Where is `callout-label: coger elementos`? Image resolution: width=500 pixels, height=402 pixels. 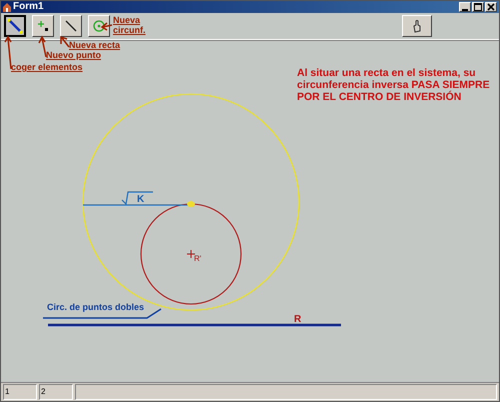 callout-label: coger elementos is located at coordinates (47, 67).